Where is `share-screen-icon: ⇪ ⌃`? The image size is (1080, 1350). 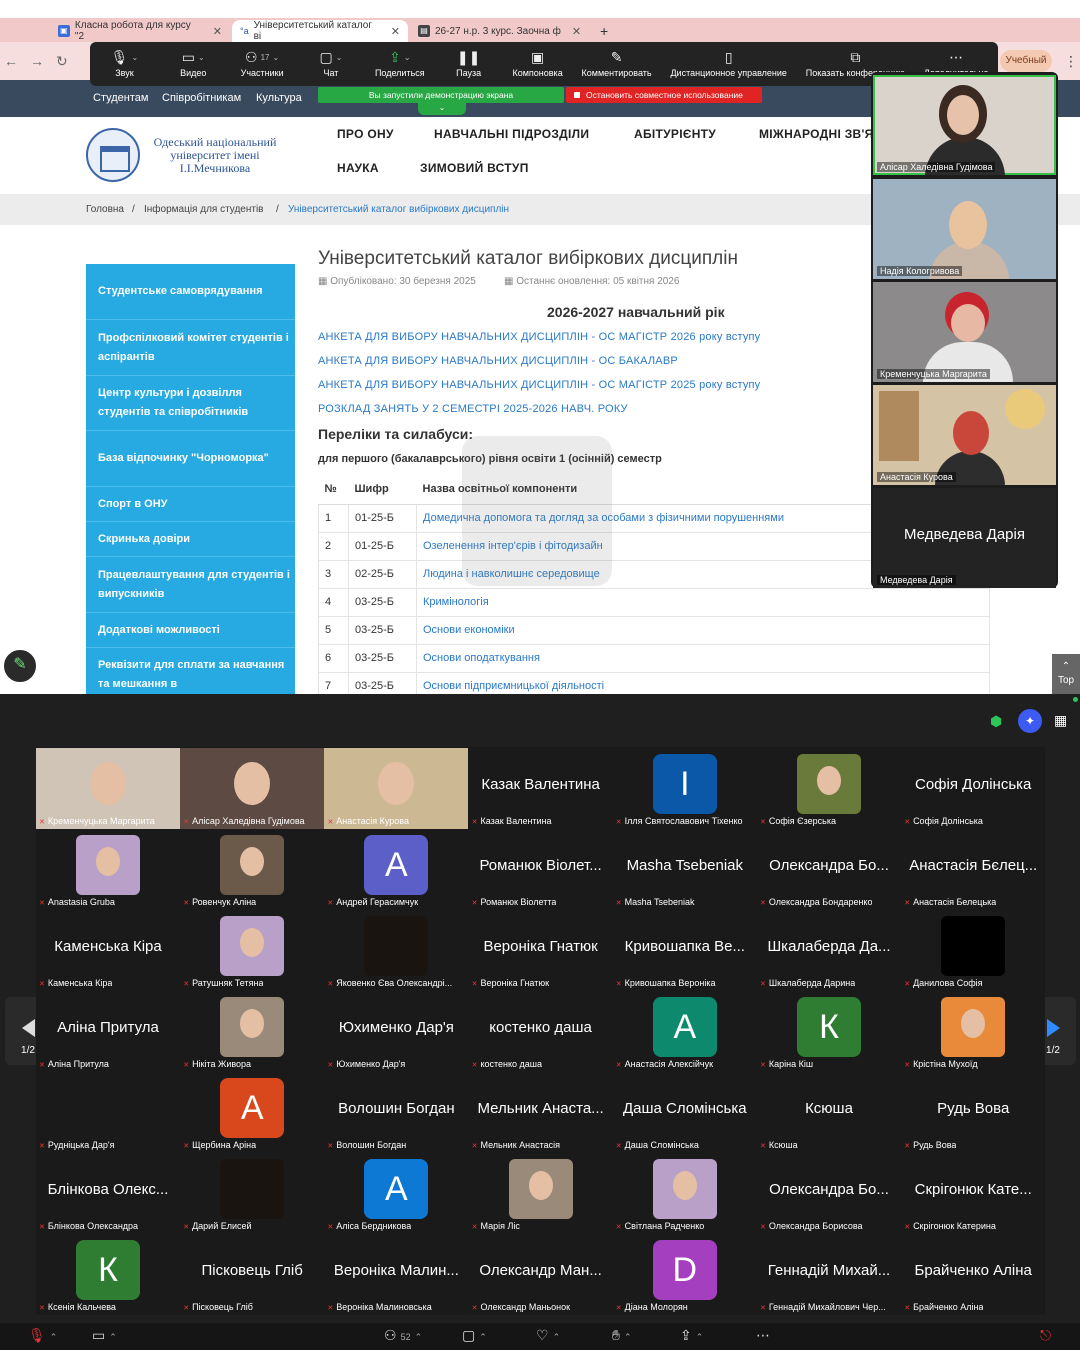
share-screen-icon: ⇪ ⌃ is located at coordinates (691, 1335).